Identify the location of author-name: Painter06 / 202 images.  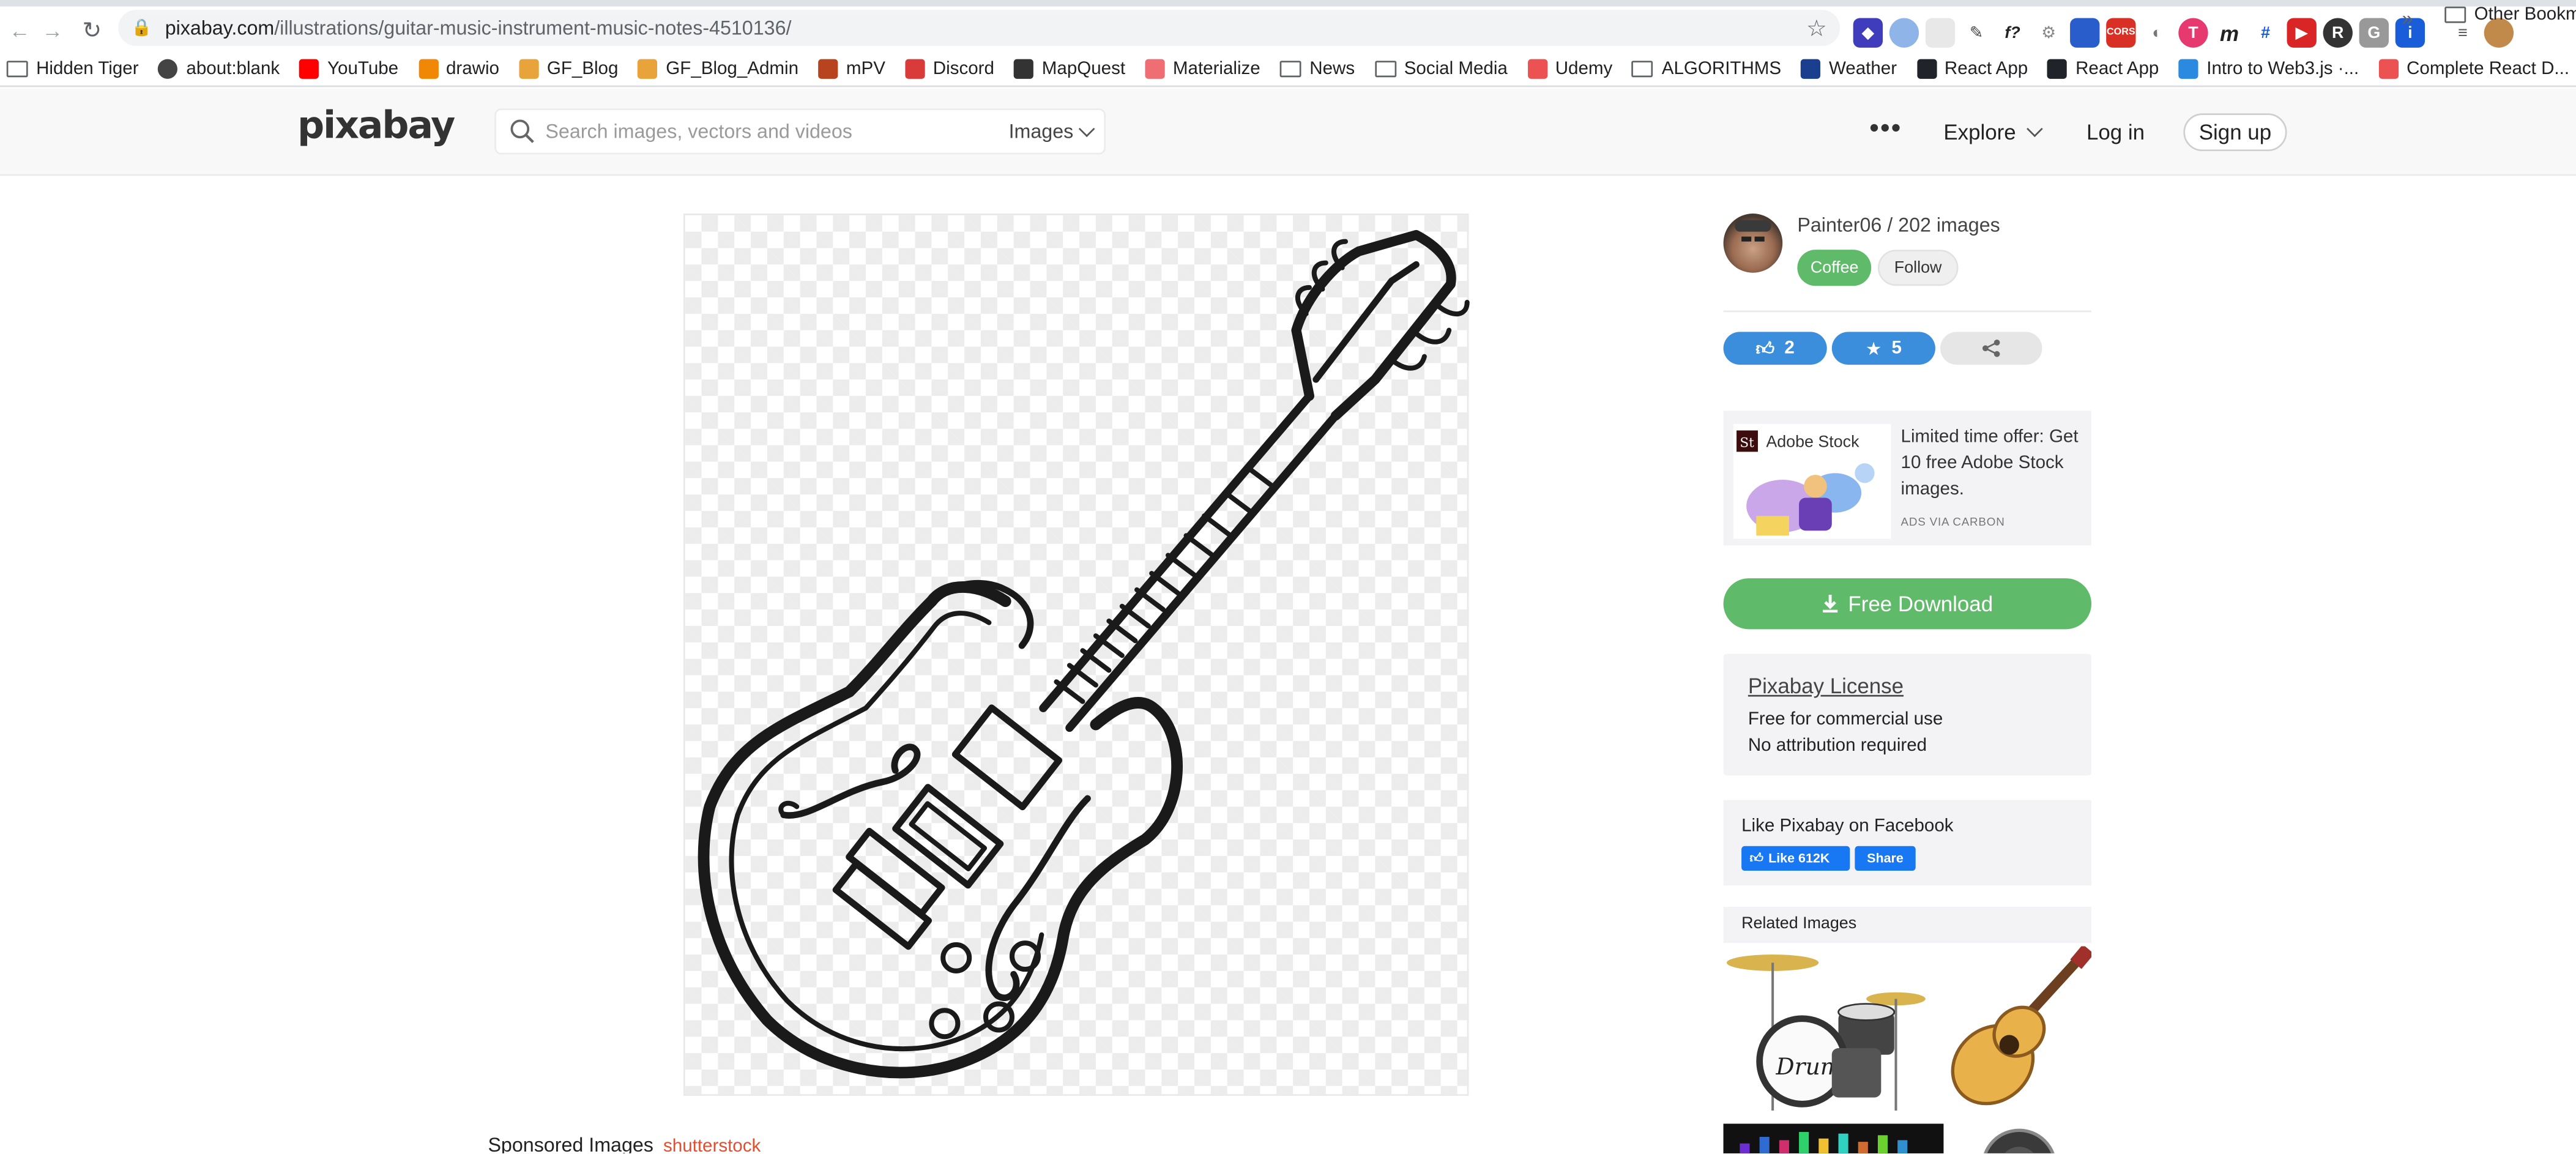
(1898, 225).